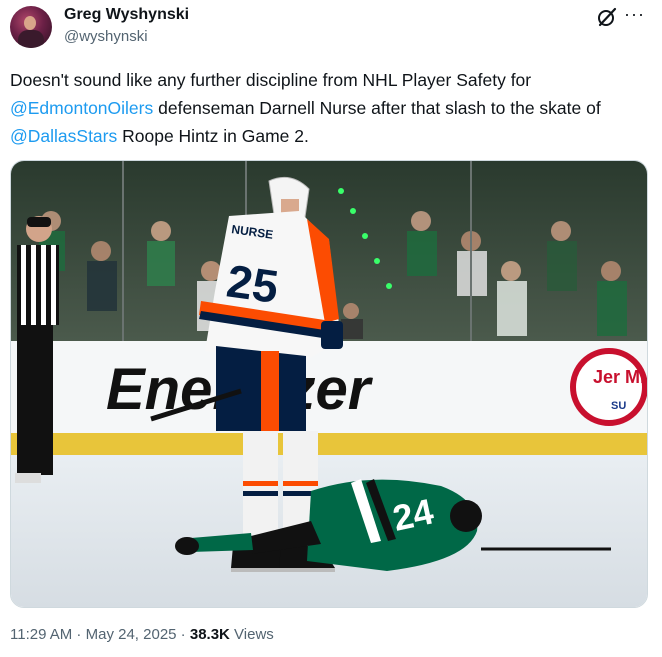 The image size is (662, 657). What do you see at coordinates (63, 136) in the screenshot?
I see `mention-dallas-stars: @DallasStars` at bounding box center [63, 136].